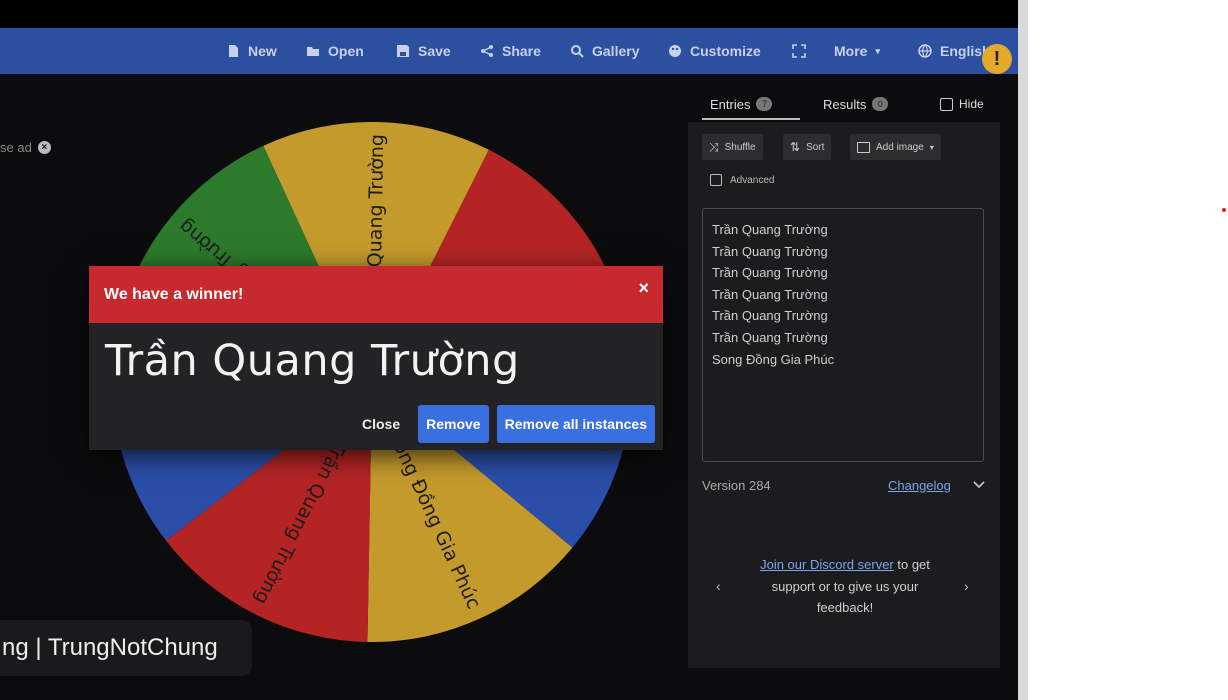 This screenshot has width=1228, height=700. I want to click on alert-icon: !, so click(997, 59).